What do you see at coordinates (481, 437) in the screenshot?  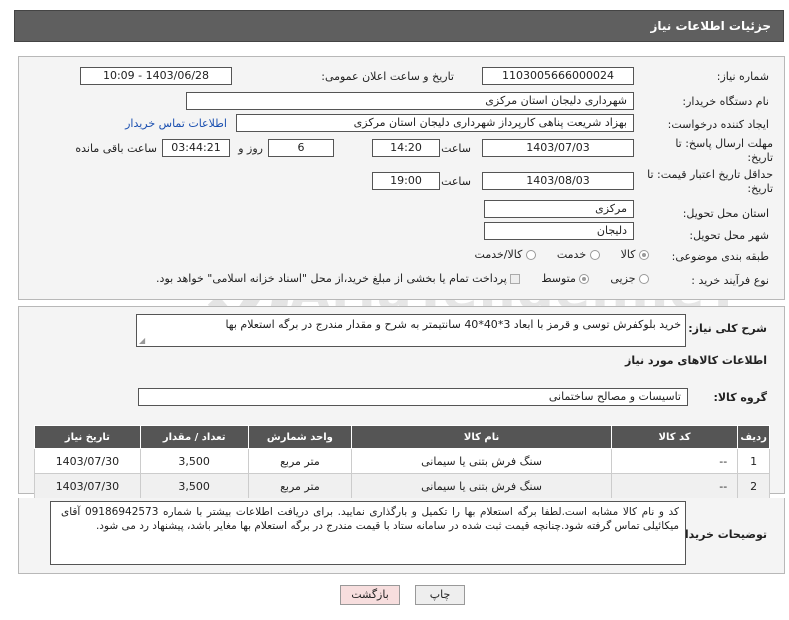 I see `col-header-name: نام کالا` at bounding box center [481, 437].